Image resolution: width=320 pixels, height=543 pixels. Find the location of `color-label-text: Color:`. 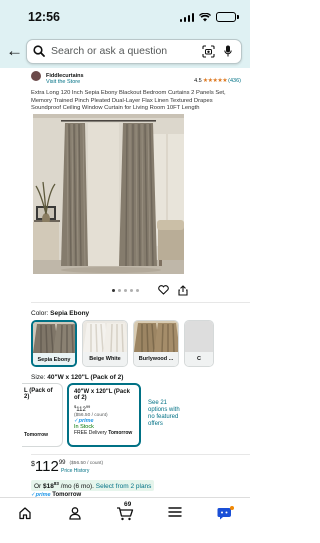

color-label-text: Color: is located at coordinates (40, 313).